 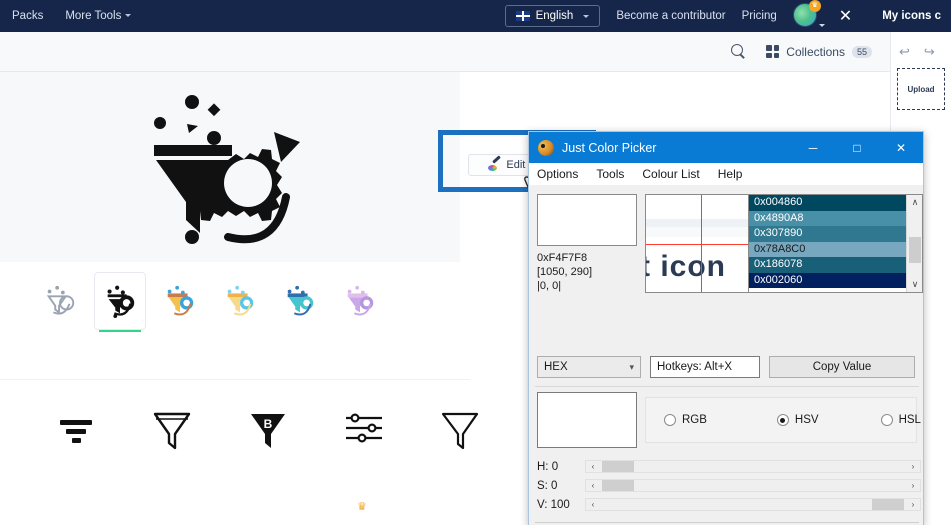 I want to click on related-icons-grid: B, so click(x=265, y=456).